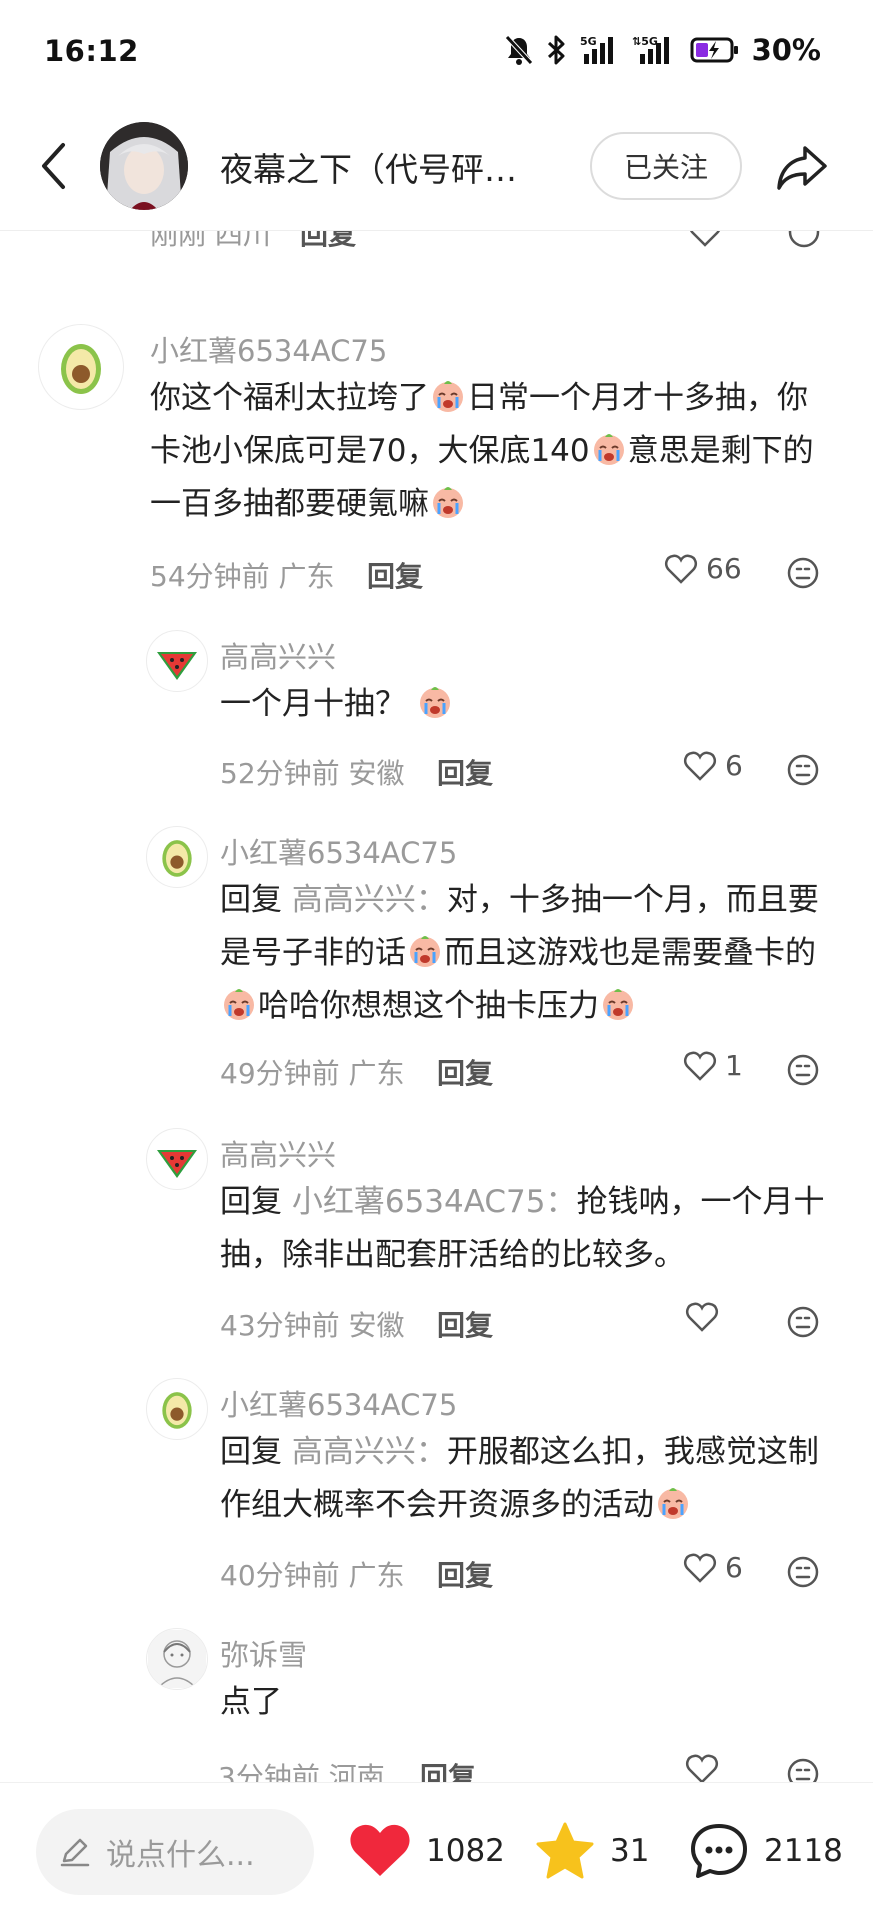 The height and width of the screenshot is (1920, 873). I want to click on status-time: 16:12, so click(91, 51).